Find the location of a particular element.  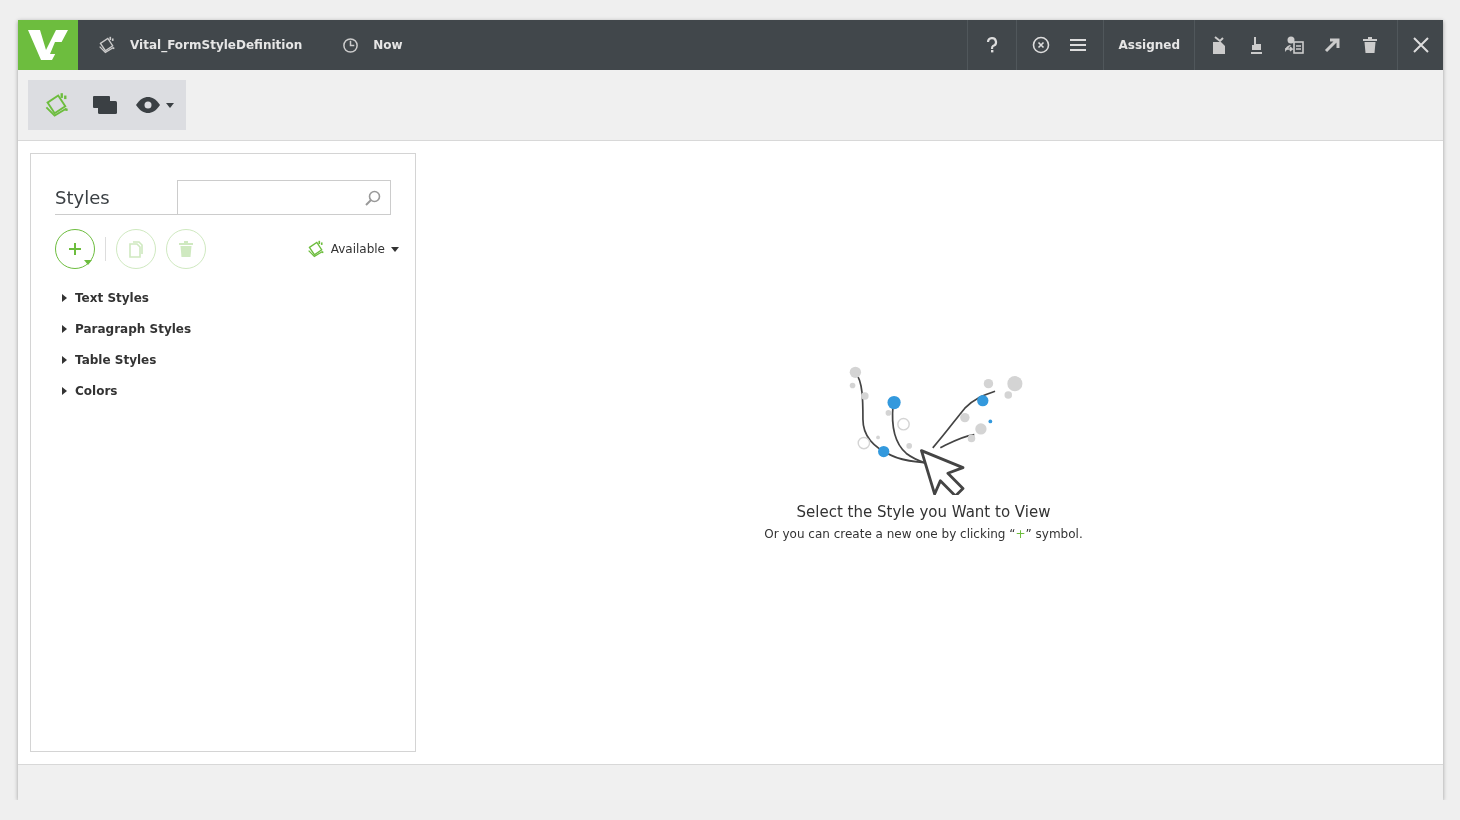

windows-icon is located at coordinates (105, 105).